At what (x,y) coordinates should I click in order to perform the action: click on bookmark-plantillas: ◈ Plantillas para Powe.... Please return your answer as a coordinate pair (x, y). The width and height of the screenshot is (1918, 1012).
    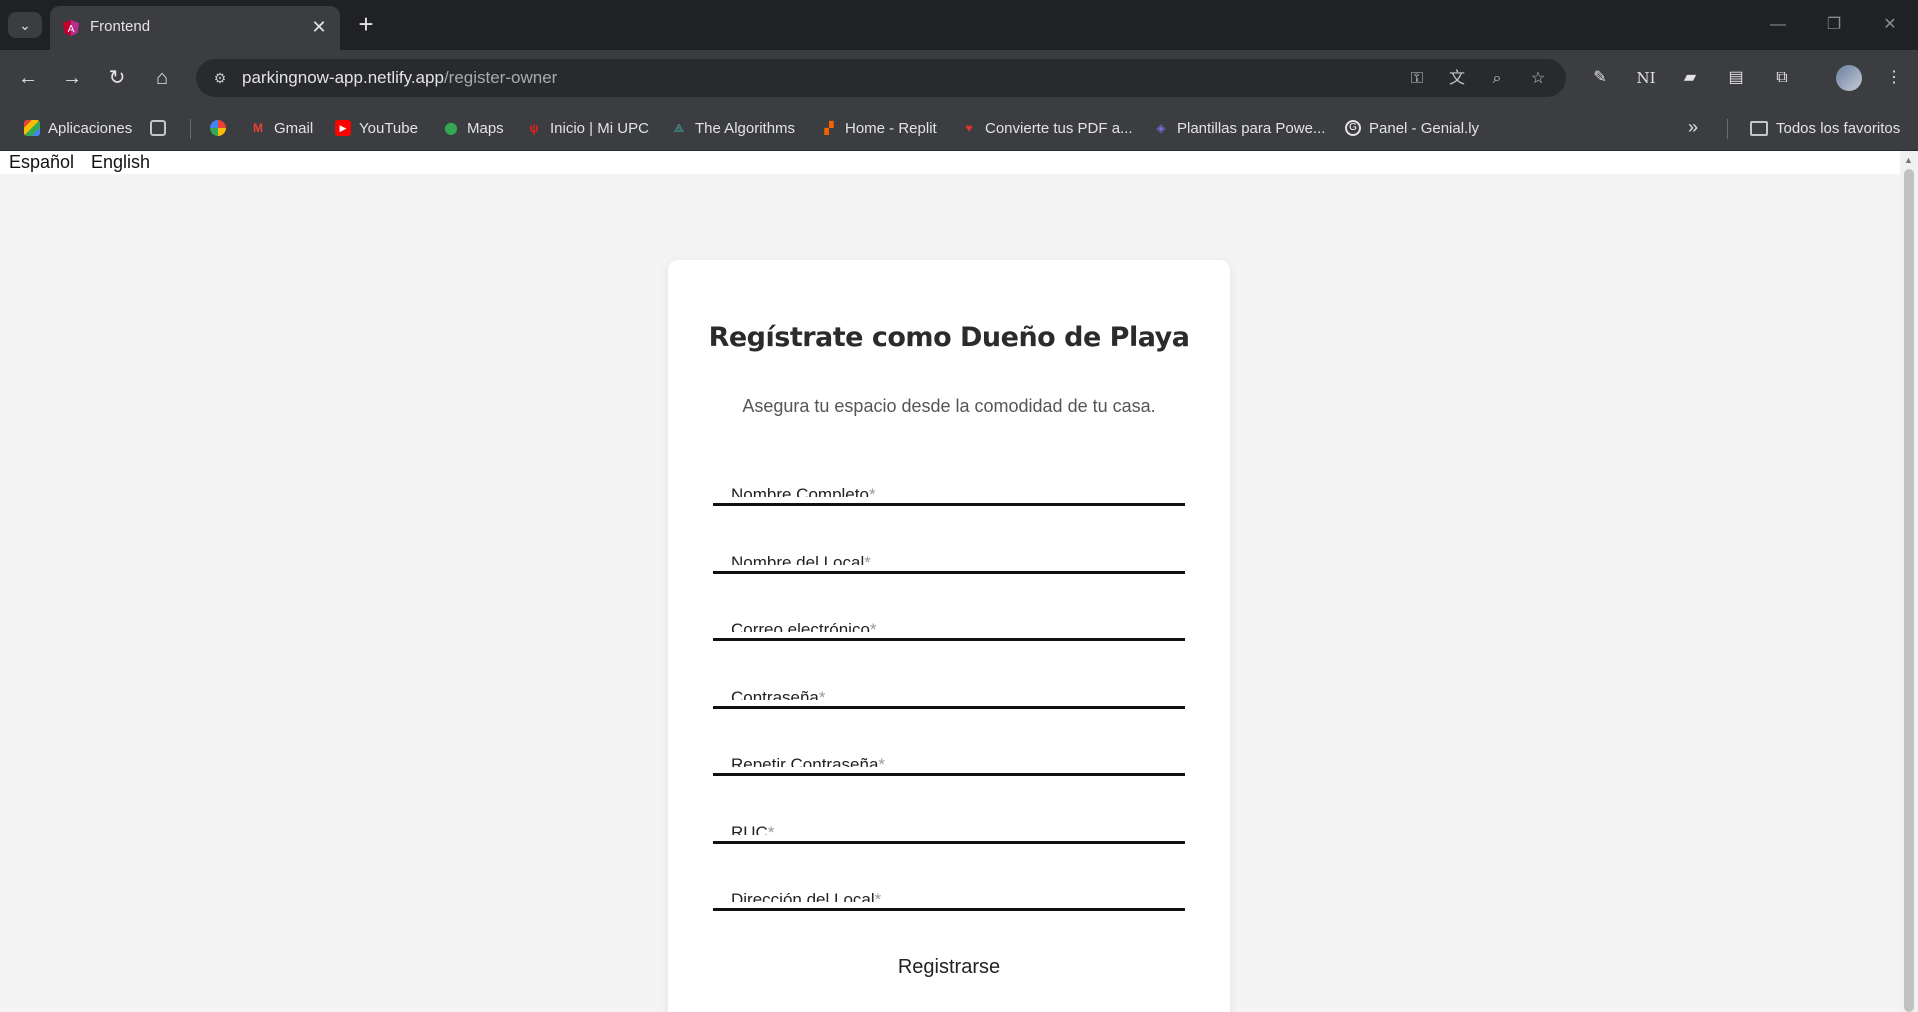
    Looking at the image, I should click on (1239, 128).